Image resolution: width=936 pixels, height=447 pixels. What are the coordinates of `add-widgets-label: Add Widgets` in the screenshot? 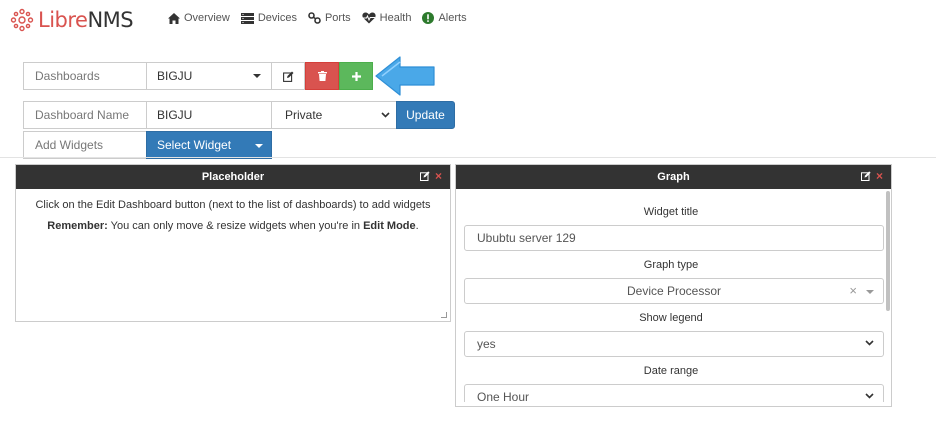 It's located at (85, 145).